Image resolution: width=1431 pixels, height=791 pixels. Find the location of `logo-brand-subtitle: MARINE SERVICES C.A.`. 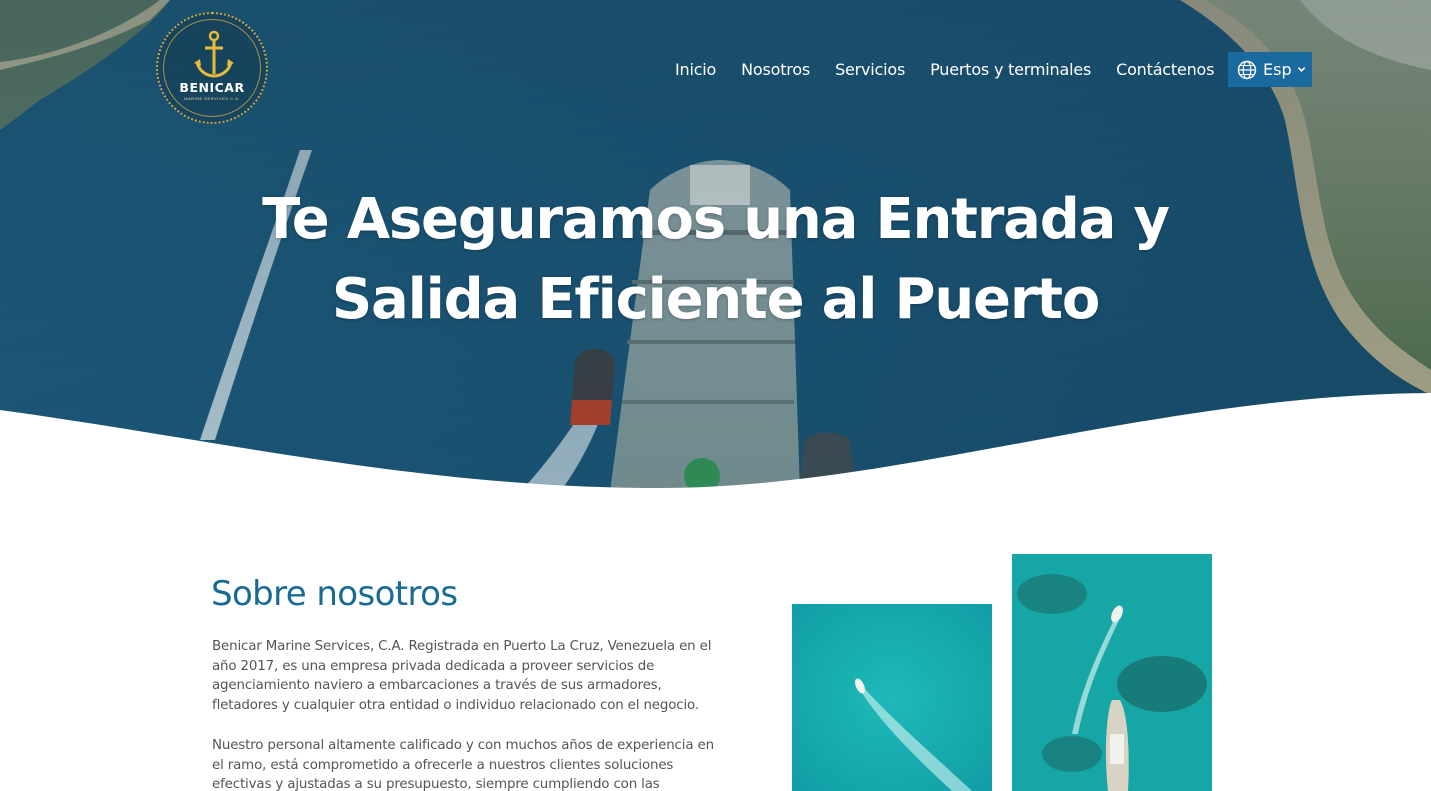

logo-brand-subtitle: MARINE SERVICES C.A. is located at coordinates (212, 98).